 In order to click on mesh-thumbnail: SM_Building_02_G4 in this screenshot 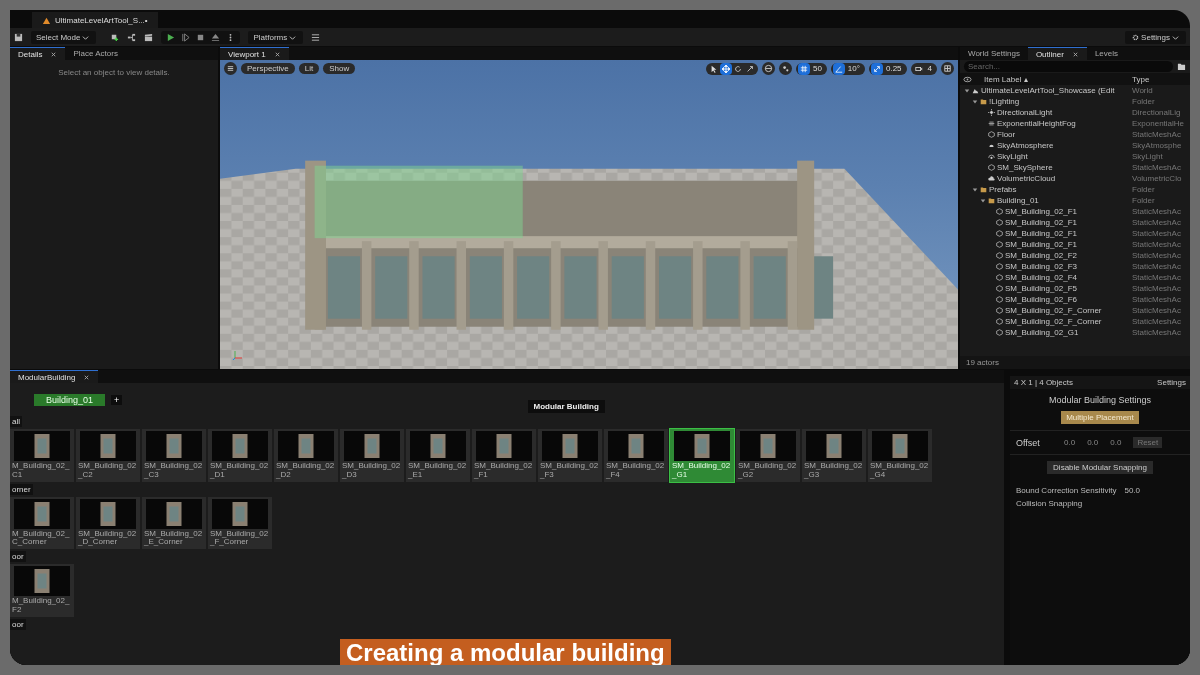, I will do `click(900, 455)`.